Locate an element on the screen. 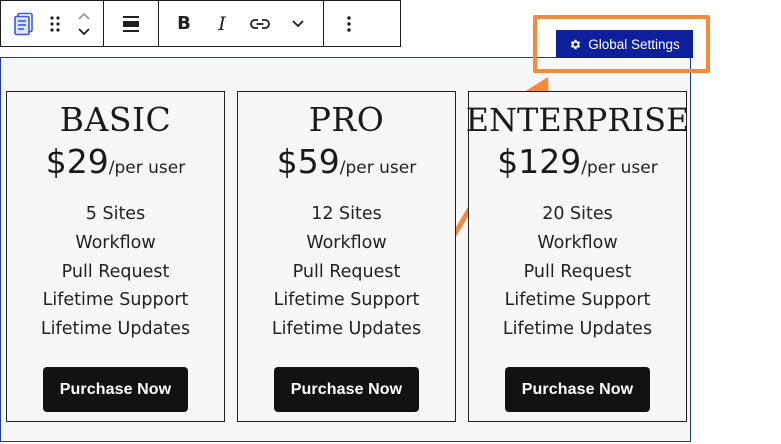 The image size is (781, 444). bold-button: B is located at coordinates (184, 23).